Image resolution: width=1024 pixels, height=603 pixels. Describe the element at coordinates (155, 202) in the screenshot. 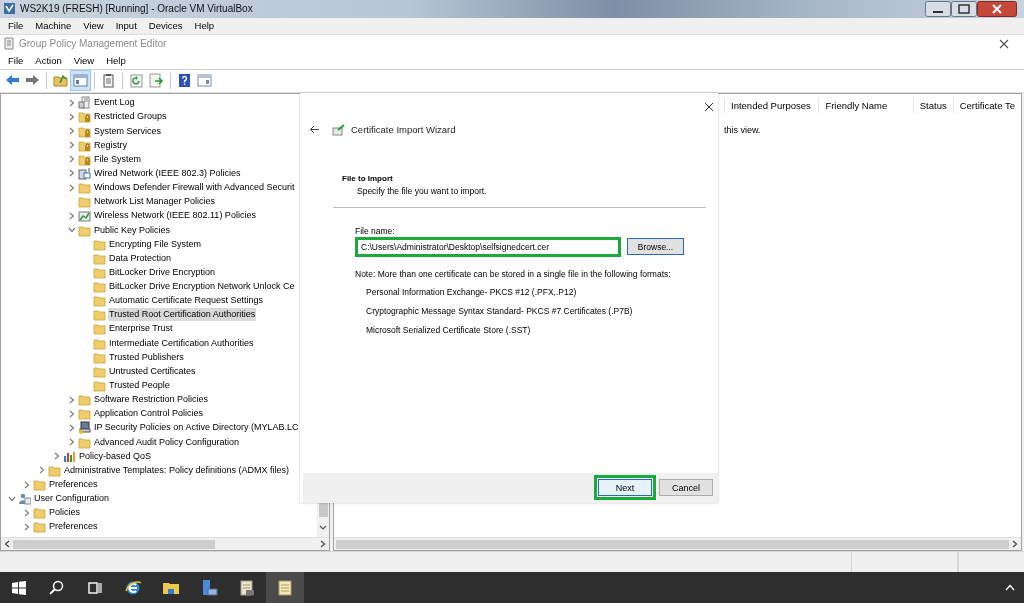

I see `tree-item: Network List Manager Policies` at that location.